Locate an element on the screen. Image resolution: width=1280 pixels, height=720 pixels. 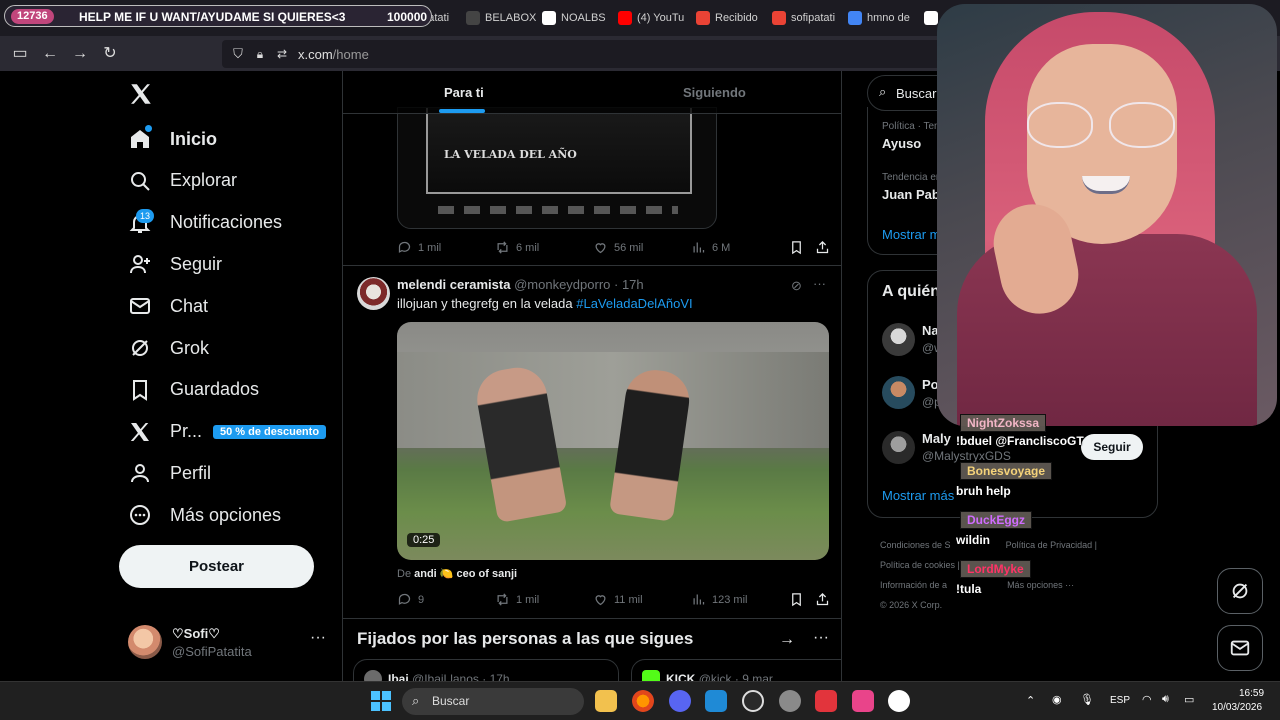
messages-floating-button is located at coordinates (1240, 648).